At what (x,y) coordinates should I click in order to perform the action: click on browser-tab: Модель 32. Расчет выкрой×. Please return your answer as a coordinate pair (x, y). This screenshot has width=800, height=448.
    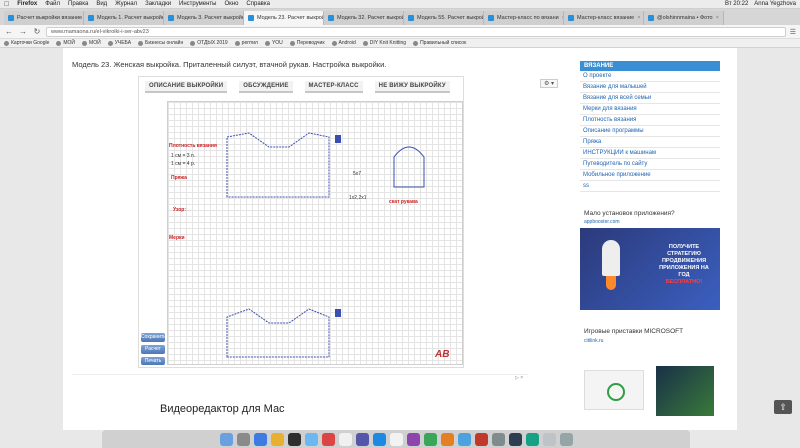
    Looking at the image, I should click on (364, 18).